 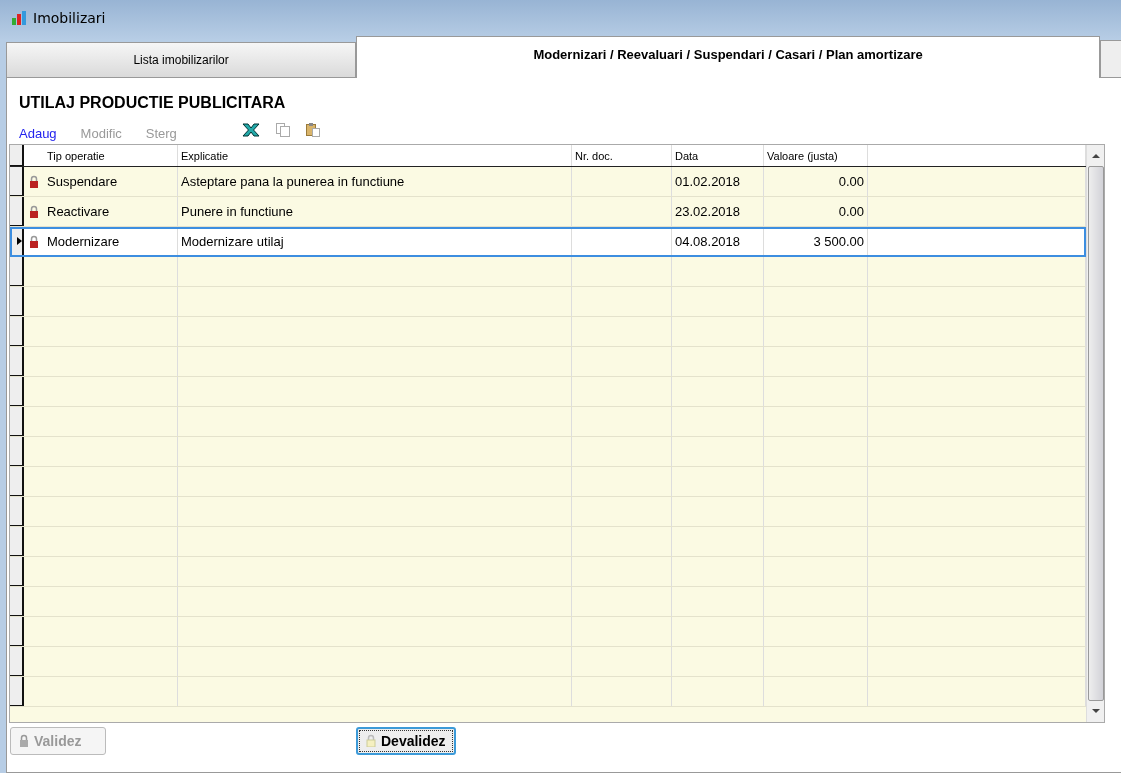 I want to click on table-cell: 04.08.2018, so click(x=718, y=241).